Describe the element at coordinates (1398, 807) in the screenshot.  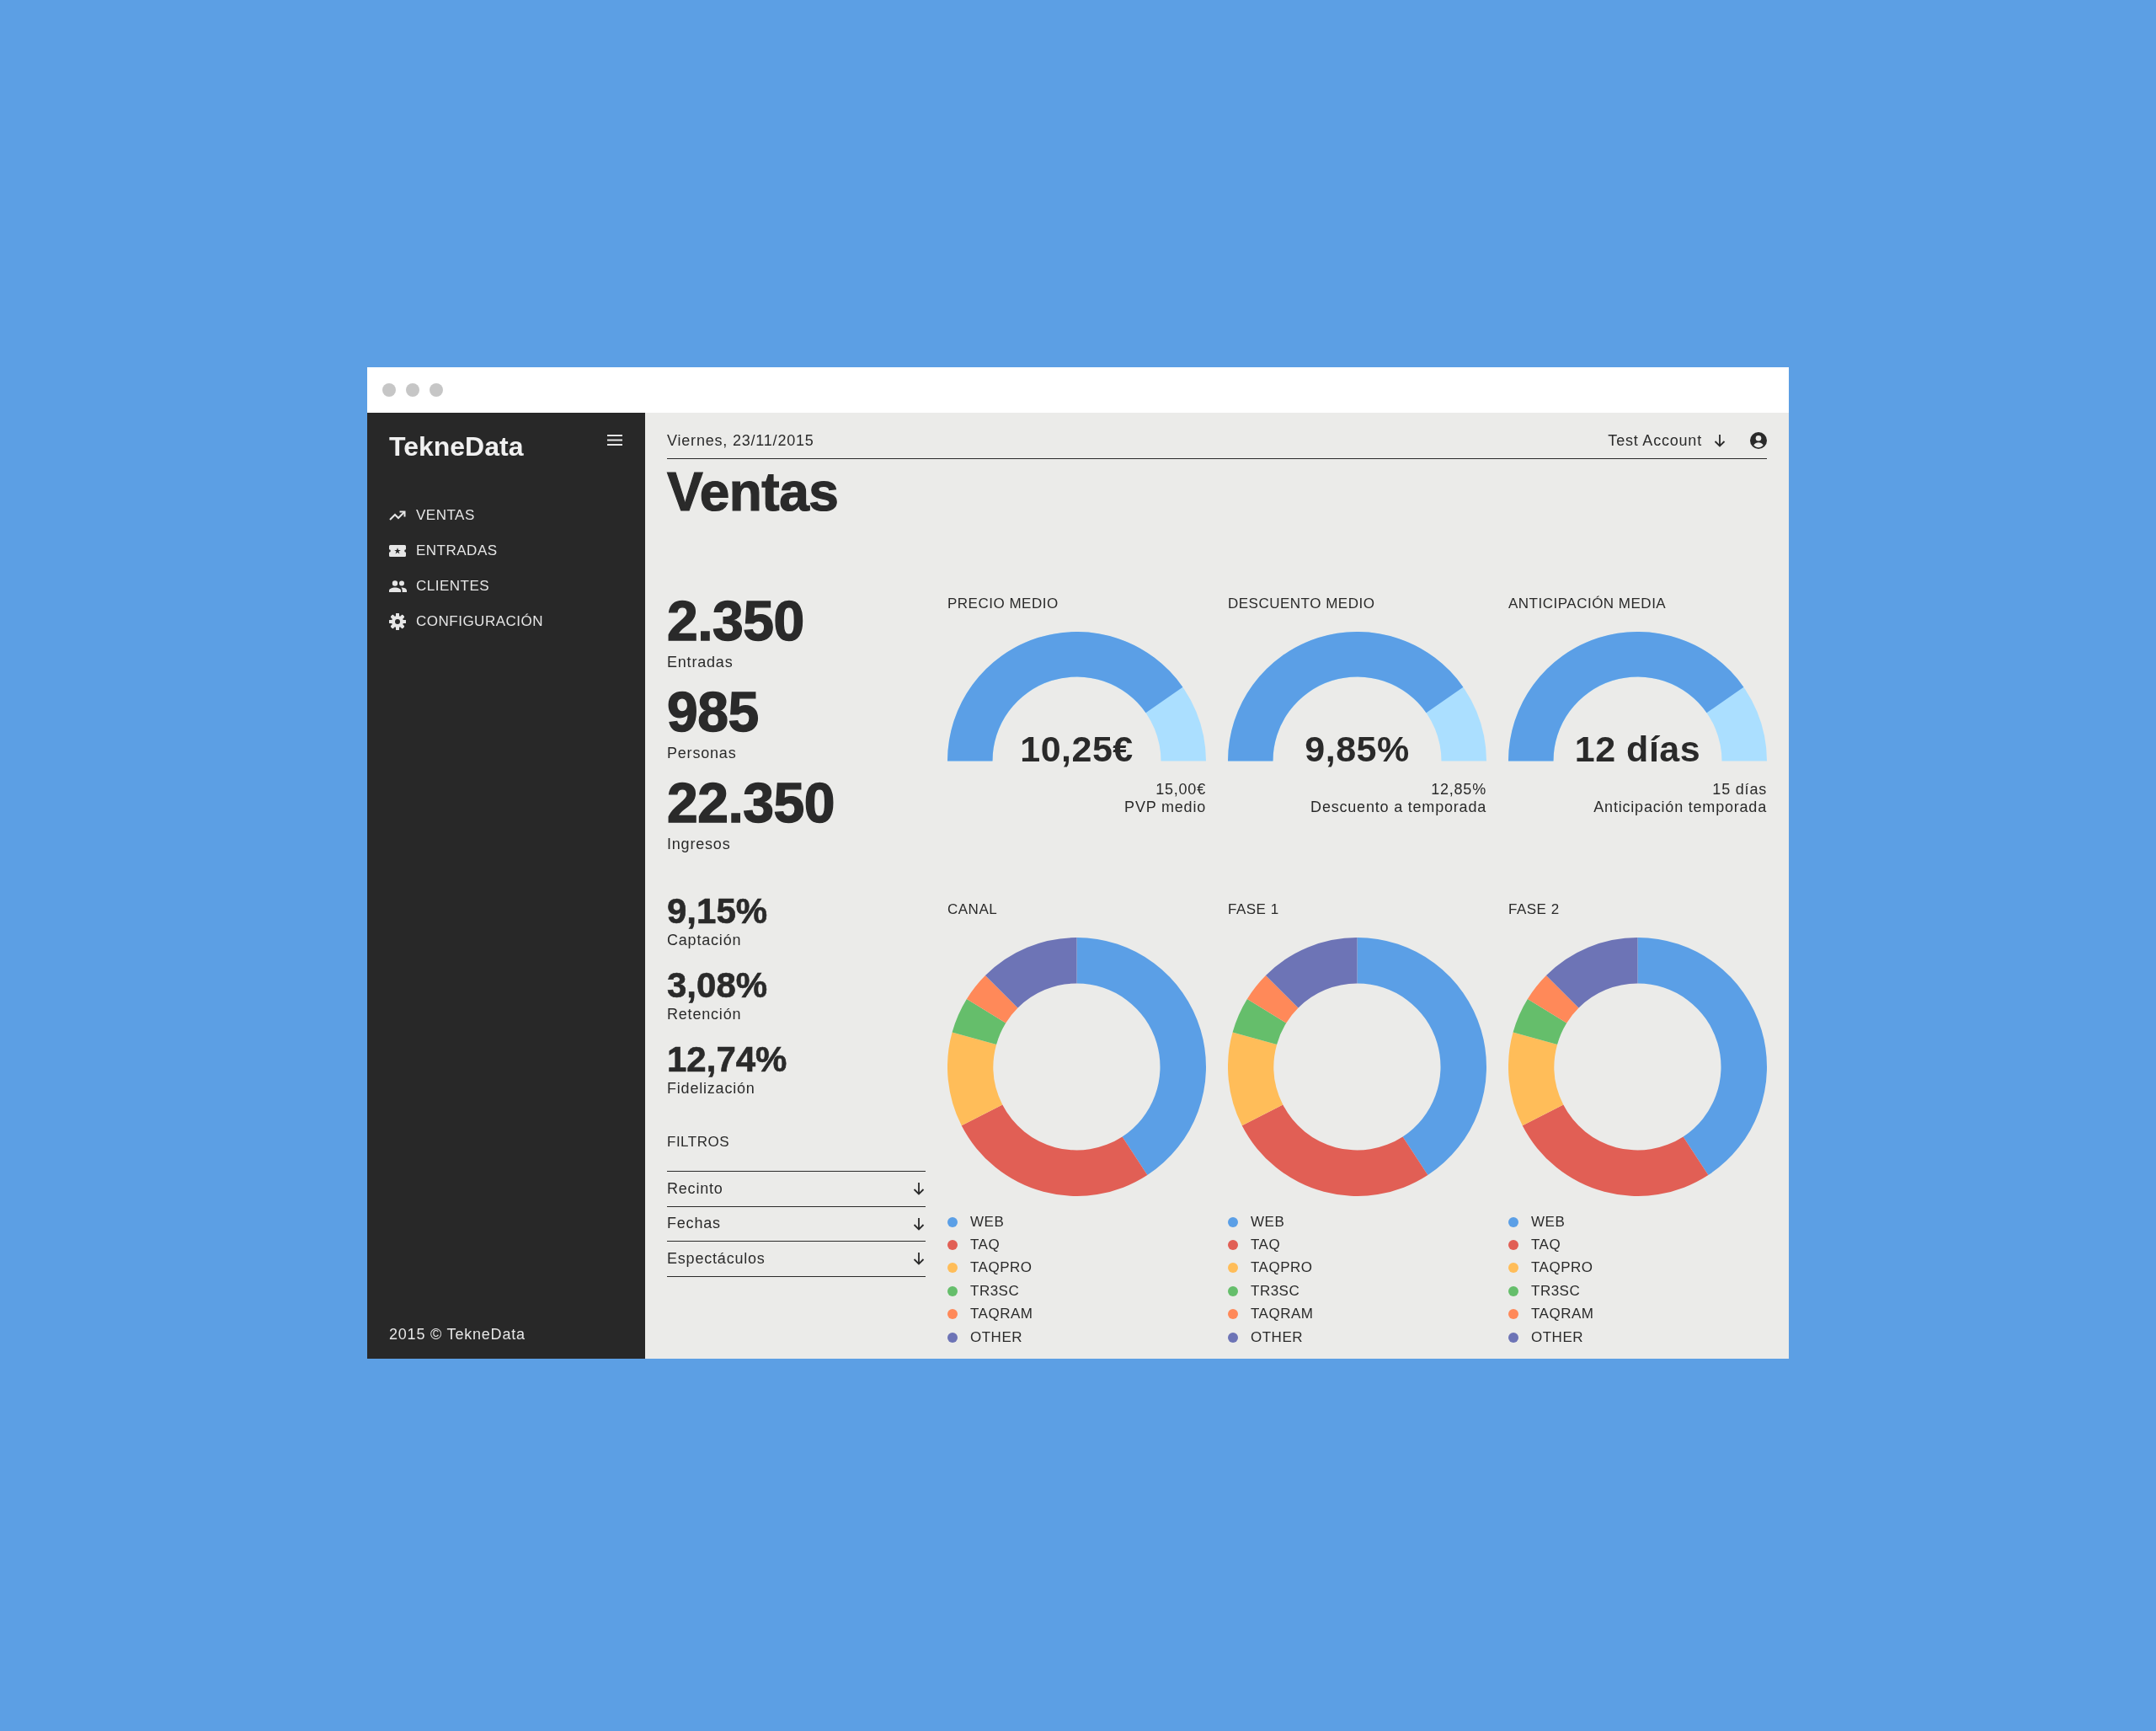
I see `gauge-caption: Descuento a temporada` at that location.